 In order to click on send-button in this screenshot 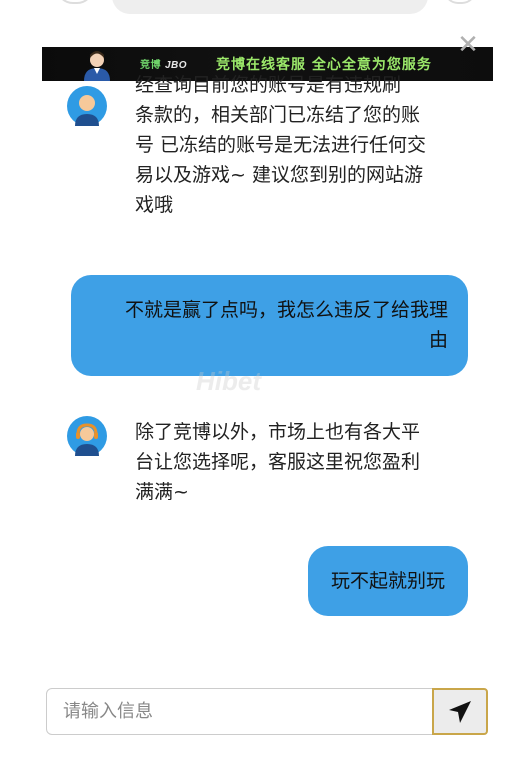, I will do `click(460, 711)`.